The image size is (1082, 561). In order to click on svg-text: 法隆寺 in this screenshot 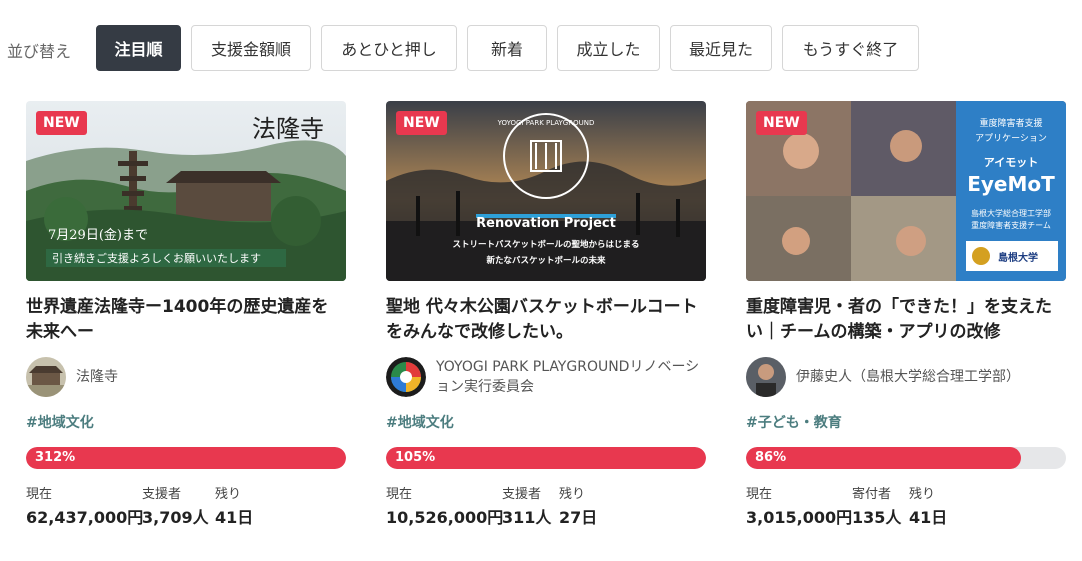, I will do `click(288, 129)`.